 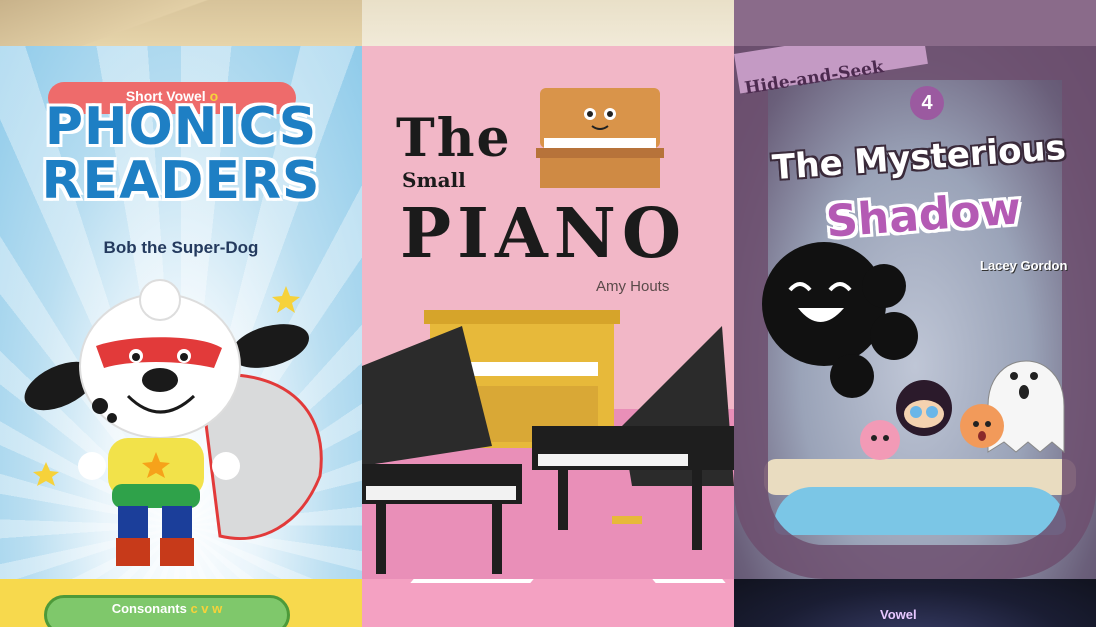 I want to click on vowel-label: Vowel, so click(x=898, y=614).